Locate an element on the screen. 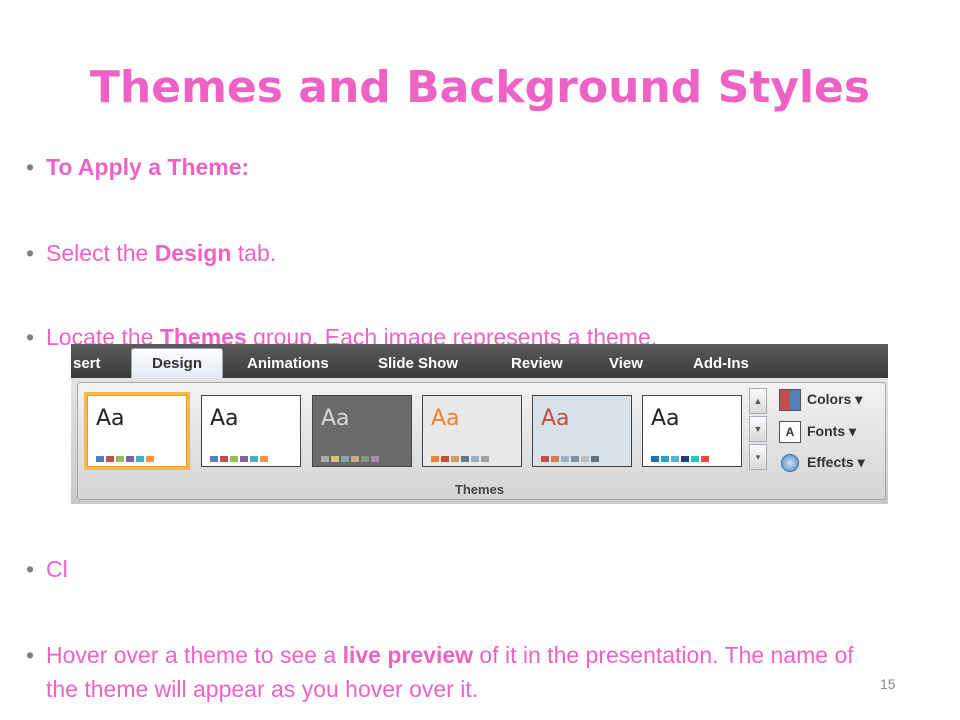 The height and width of the screenshot is (720, 960). gallery-more-button: ▾ is located at coordinates (758, 457).